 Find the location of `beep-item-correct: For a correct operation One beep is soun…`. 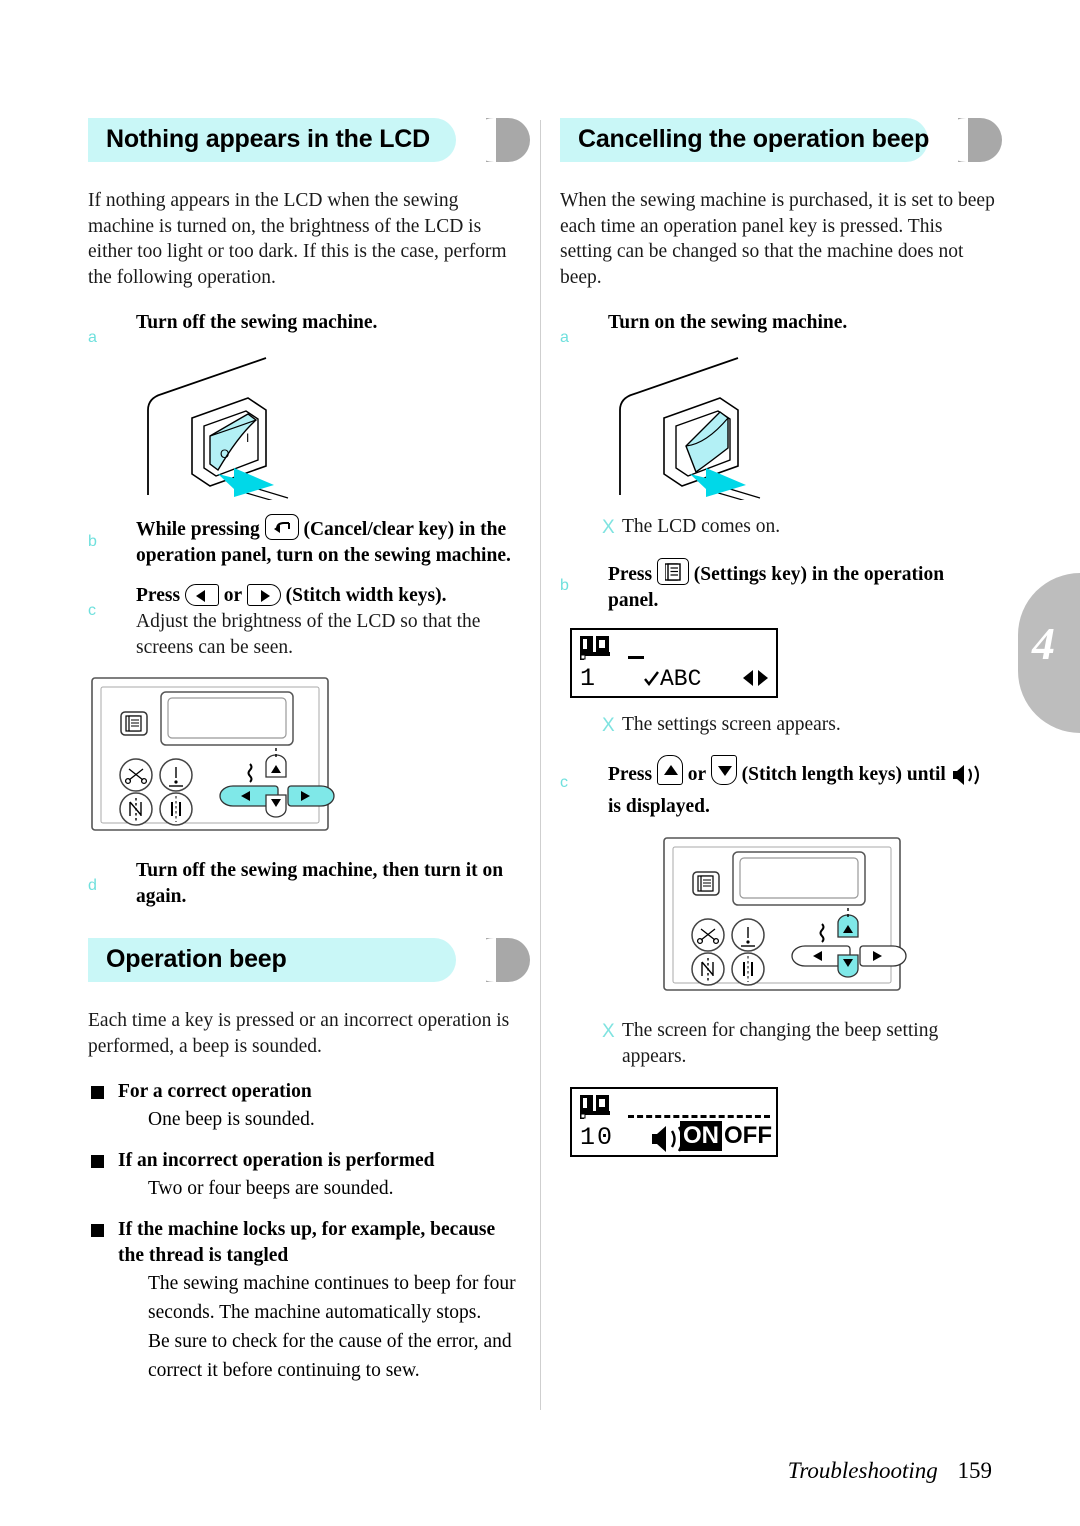

beep-item-correct: For a correct operation One beep is soun… is located at coordinates (305, 1106).